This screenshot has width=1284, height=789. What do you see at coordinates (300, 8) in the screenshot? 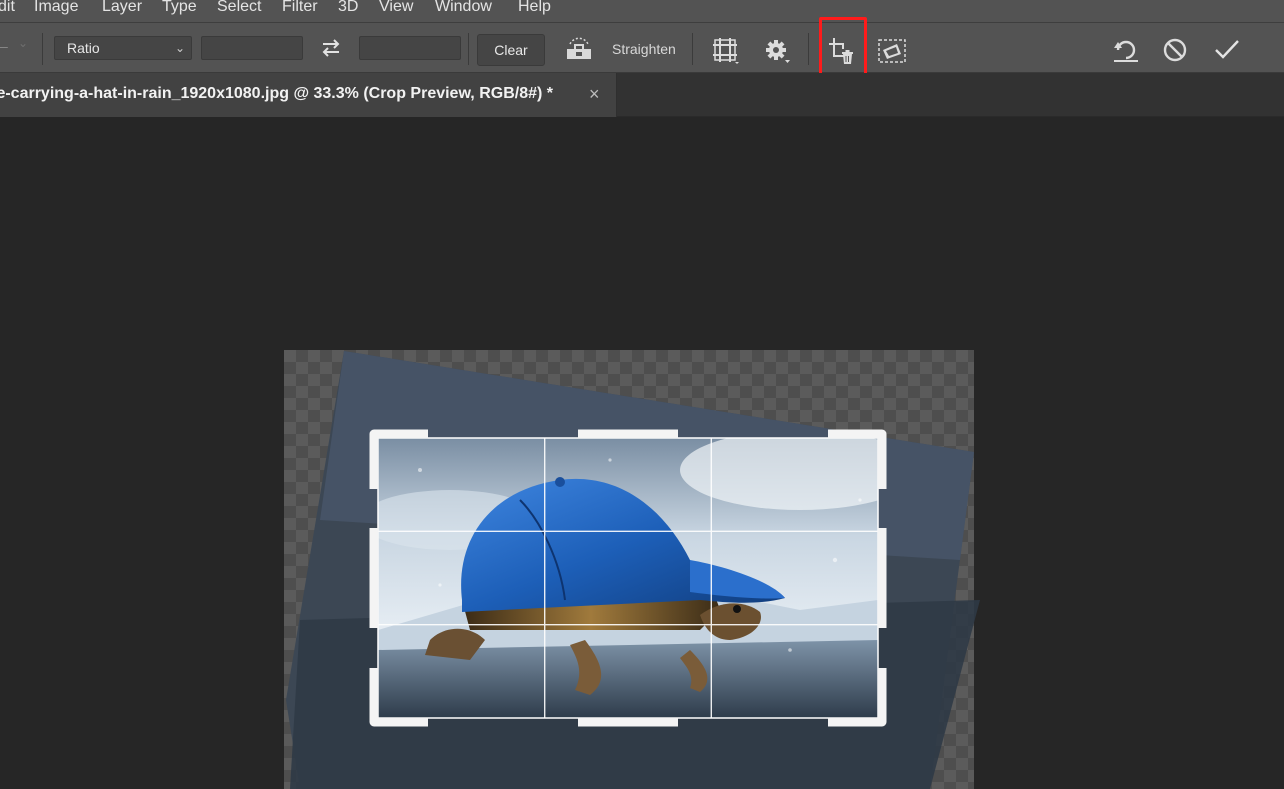
I see `menu-filter: Filter` at bounding box center [300, 8].